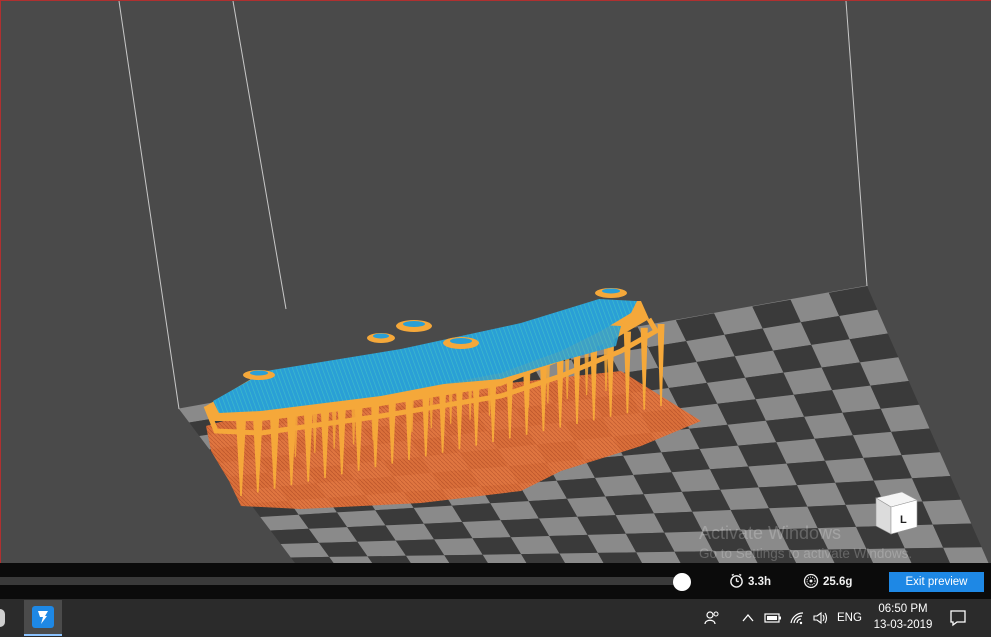  What do you see at coordinates (712, 618) in the screenshot?
I see `people-icon` at bounding box center [712, 618].